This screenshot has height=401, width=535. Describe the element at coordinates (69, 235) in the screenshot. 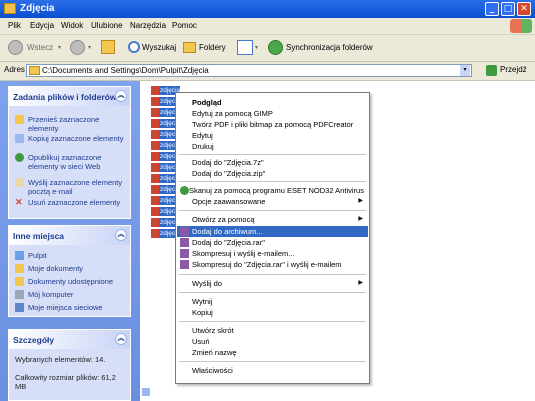

I see `other-places-header: Inne miejsca ︽` at that location.